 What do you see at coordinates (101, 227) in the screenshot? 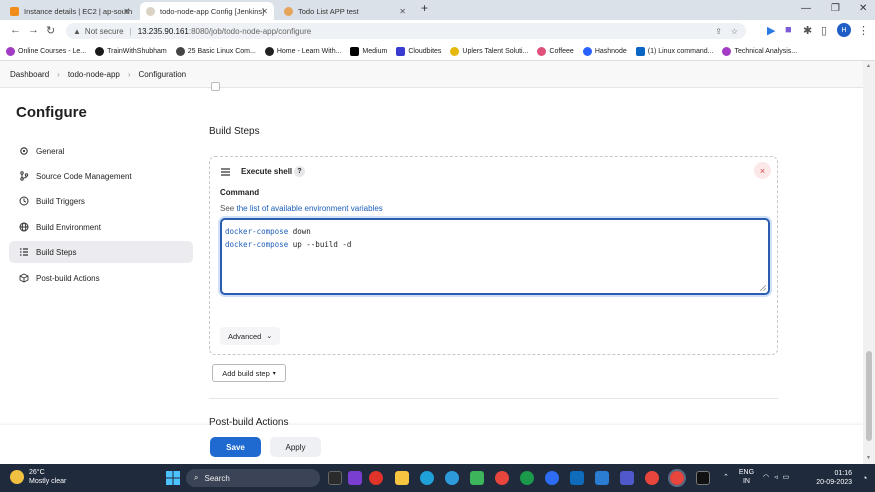
I see `sidebar-item-build-environment: Build Environment` at bounding box center [101, 227].